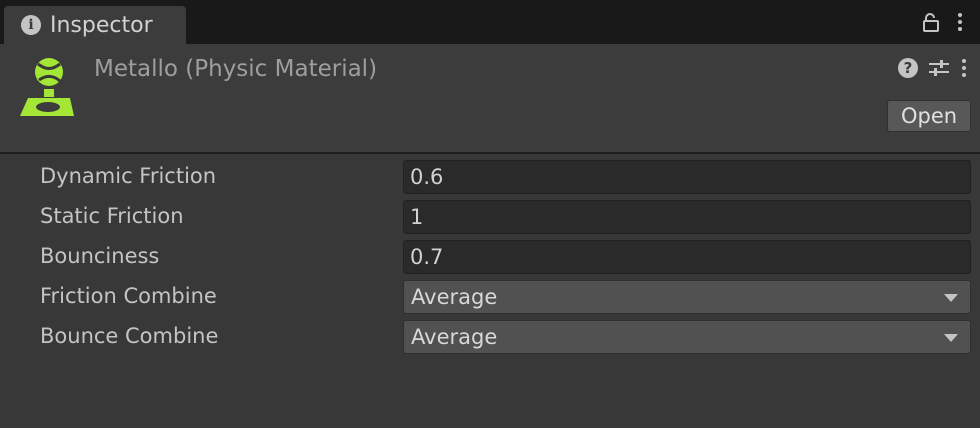 The height and width of the screenshot is (428, 980). Describe the element at coordinates (929, 116) in the screenshot. I see `open-button: Open` at that location.